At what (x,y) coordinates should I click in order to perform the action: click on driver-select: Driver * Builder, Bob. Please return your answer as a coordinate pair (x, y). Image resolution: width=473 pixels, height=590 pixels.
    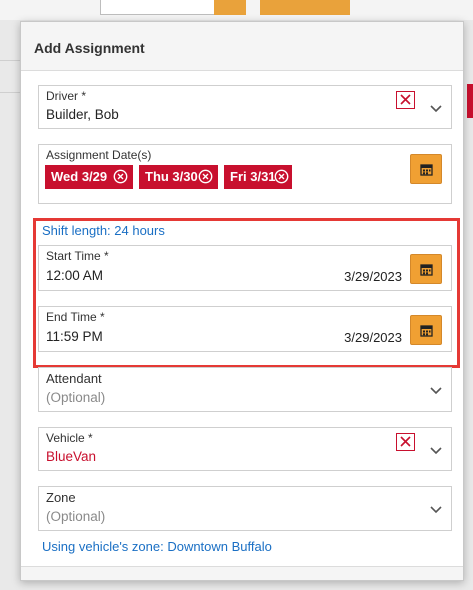
    Looking at the image, I should click on (245, 107).